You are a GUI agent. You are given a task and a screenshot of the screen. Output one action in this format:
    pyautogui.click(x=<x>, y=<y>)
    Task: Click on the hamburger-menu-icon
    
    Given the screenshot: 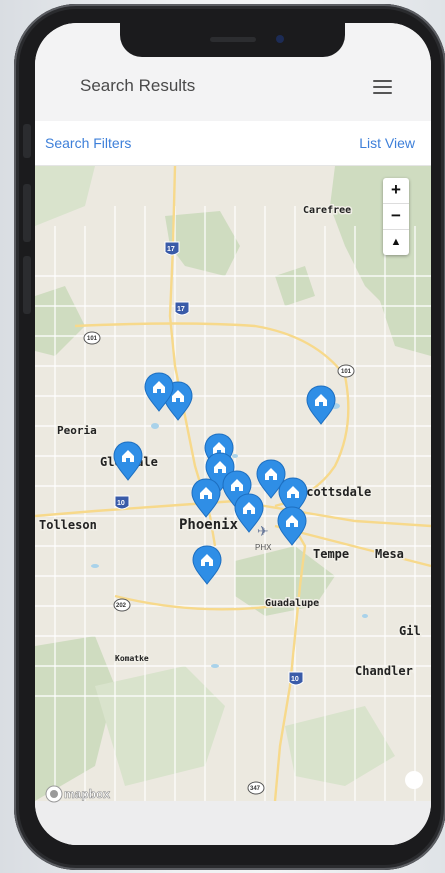 What is the action you would take?
    pyautogui.click(x=382, y=87)
    